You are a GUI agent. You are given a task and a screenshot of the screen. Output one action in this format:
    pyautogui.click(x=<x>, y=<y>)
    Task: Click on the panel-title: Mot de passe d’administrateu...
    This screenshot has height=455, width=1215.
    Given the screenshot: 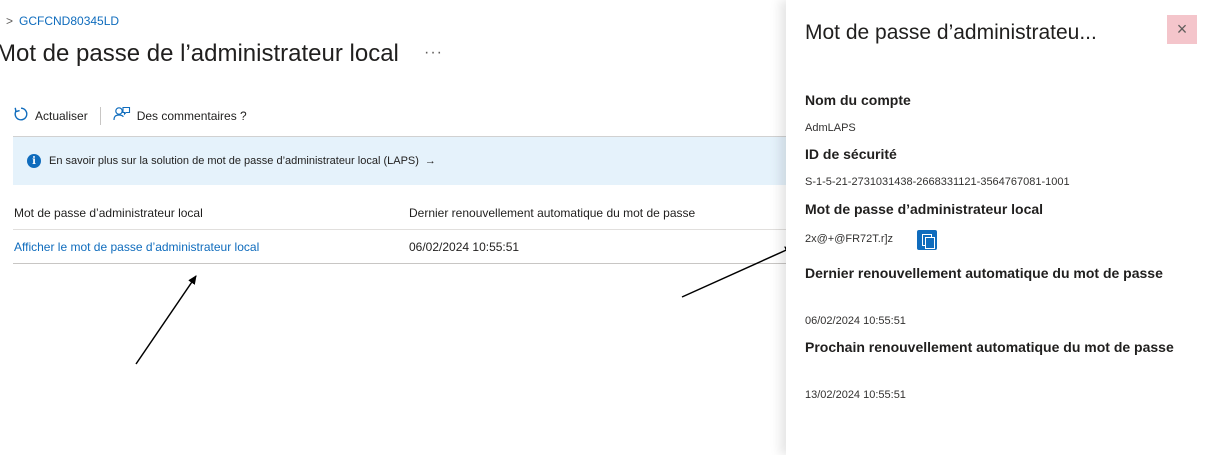 What is the action you would take?
    pyautogui.click(x=951, y=32)
    